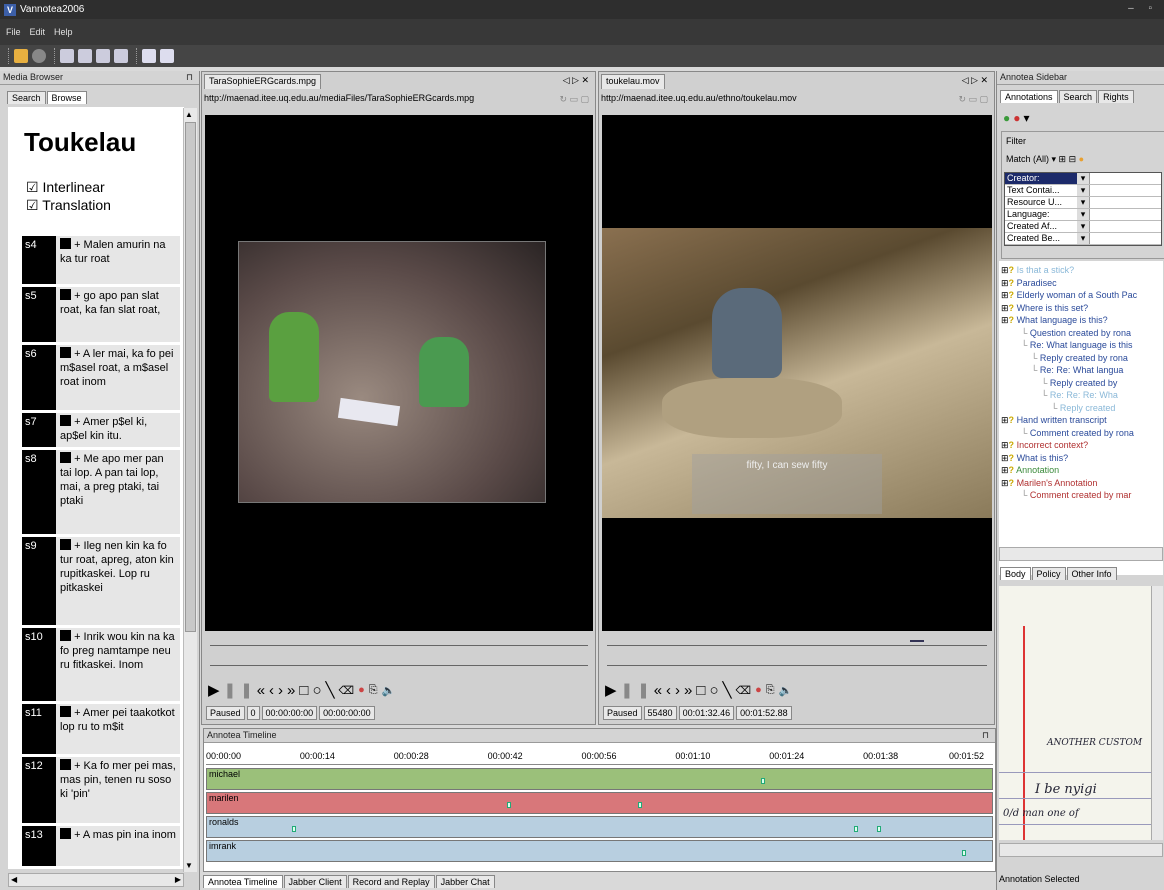 This screenshot has width=1164, height=890. I want to click on annotation-tree-item: └ Re: Re: What langua, so click(1077, 370).